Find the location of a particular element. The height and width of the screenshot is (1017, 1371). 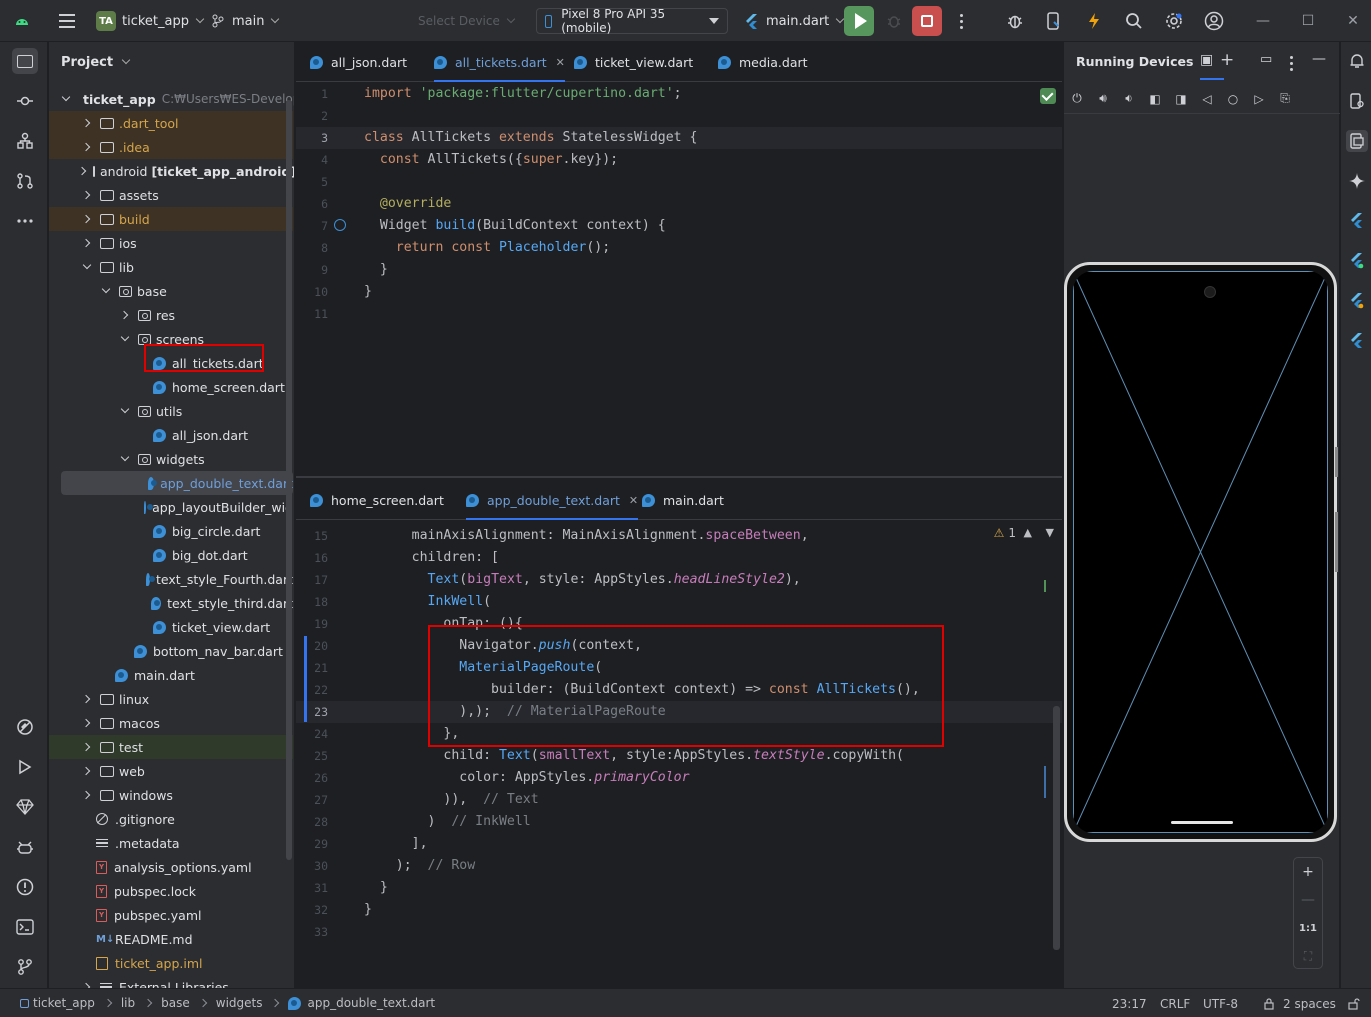

code-line: 33 is located at coordinates (679, 932).